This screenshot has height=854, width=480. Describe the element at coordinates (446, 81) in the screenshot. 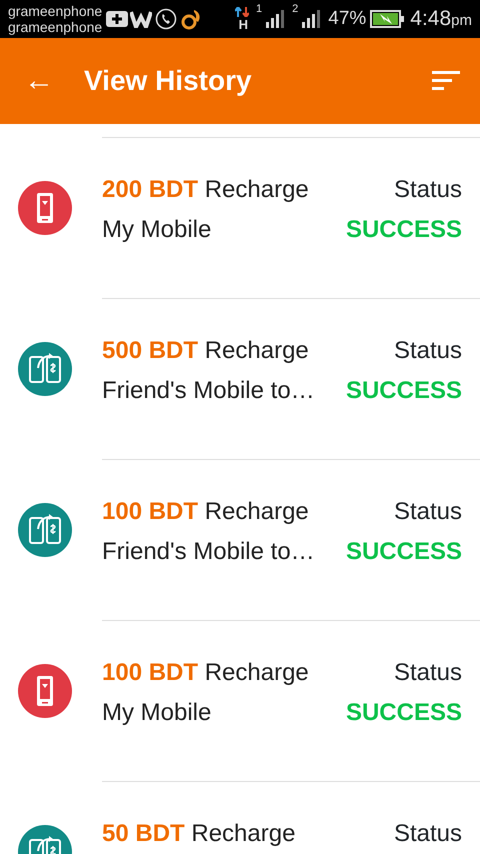

I see `sort-icon` at that location.